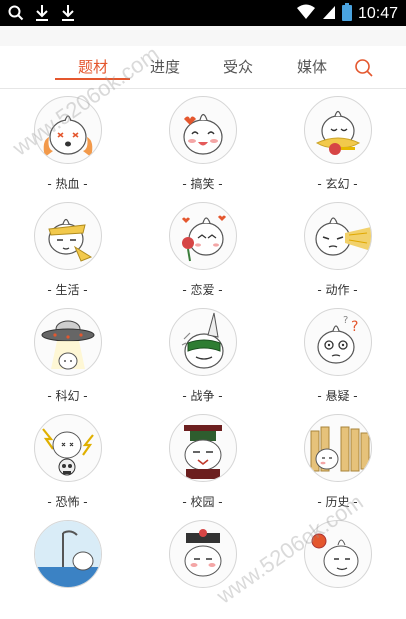 The width and height of the screenshot is (406, 619). What do you see at coordinates (202, 290) in the screenshot?
I see `category-label: - 恋爱 -` at bounding box center [202, 290].